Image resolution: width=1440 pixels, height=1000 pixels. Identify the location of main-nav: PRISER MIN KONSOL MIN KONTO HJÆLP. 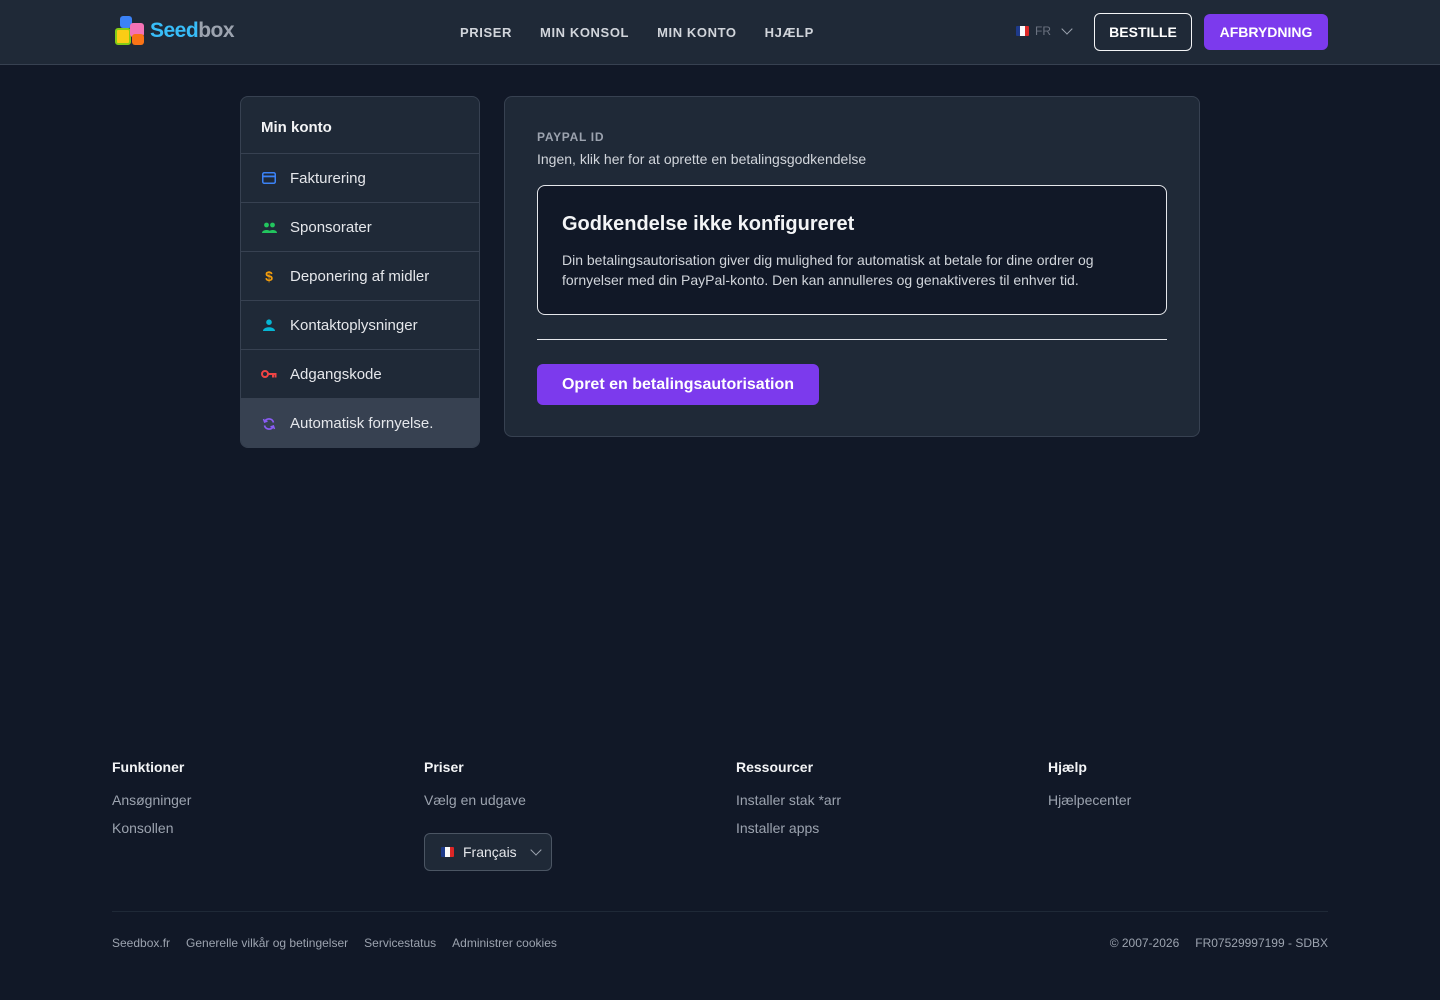
(637, 32).